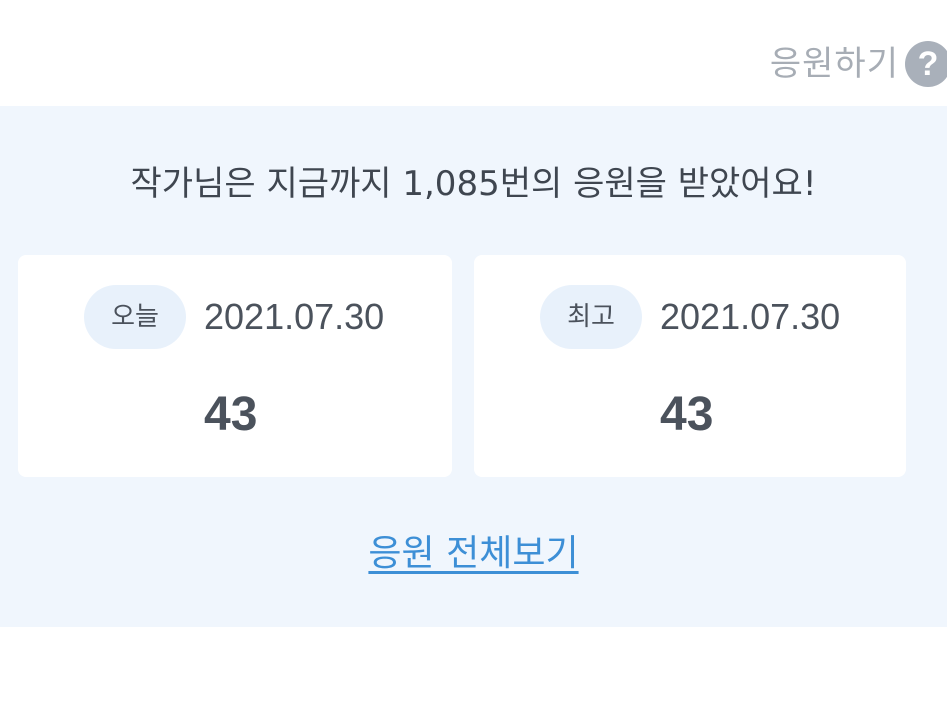 The height and width of the screenshot is (711, 947). I want to click on best-count: 43, so click(687, 414).